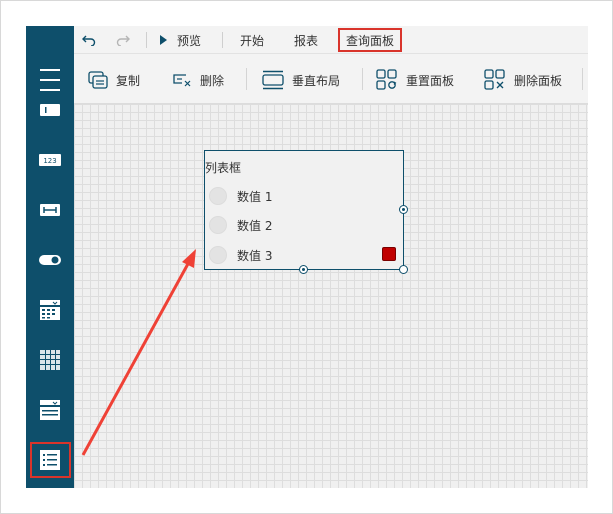  I want to click on reset-panel-label: 重置面板, so click(430, 80).